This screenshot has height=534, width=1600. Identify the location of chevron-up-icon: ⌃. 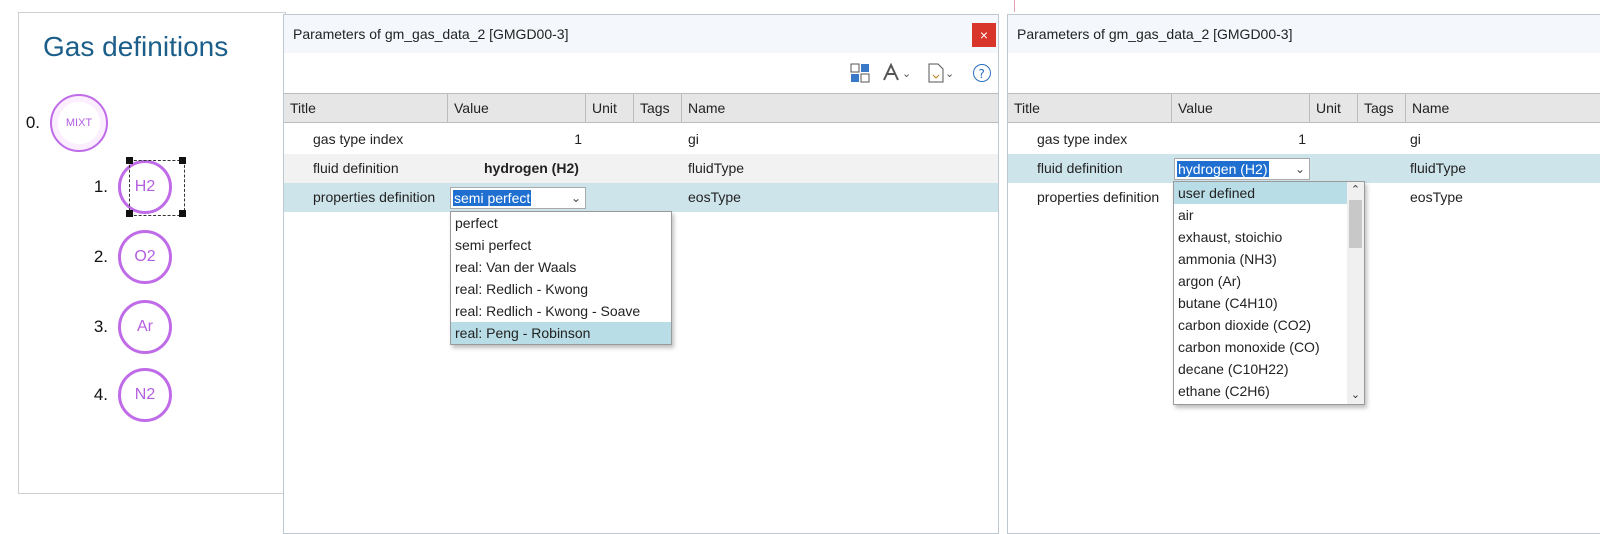
(1355, 190).